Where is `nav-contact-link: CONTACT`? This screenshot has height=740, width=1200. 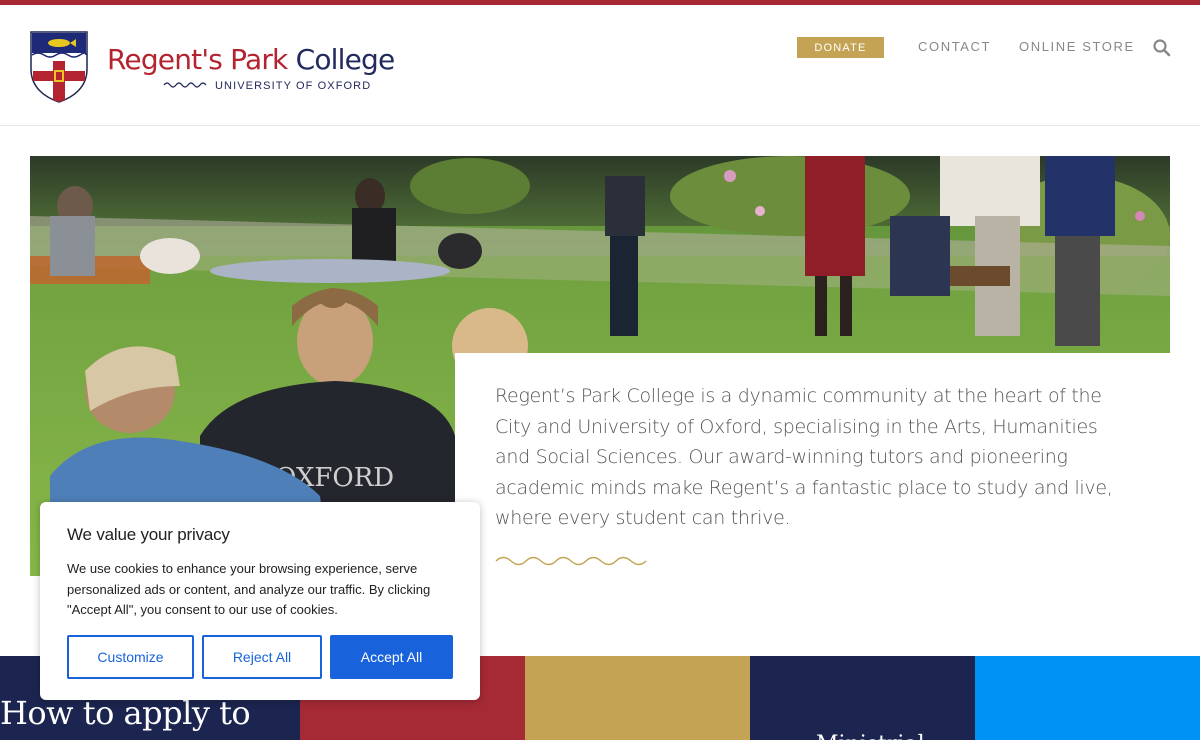 nav-contact-link: CONTACT is located at coordinates (954, 46).